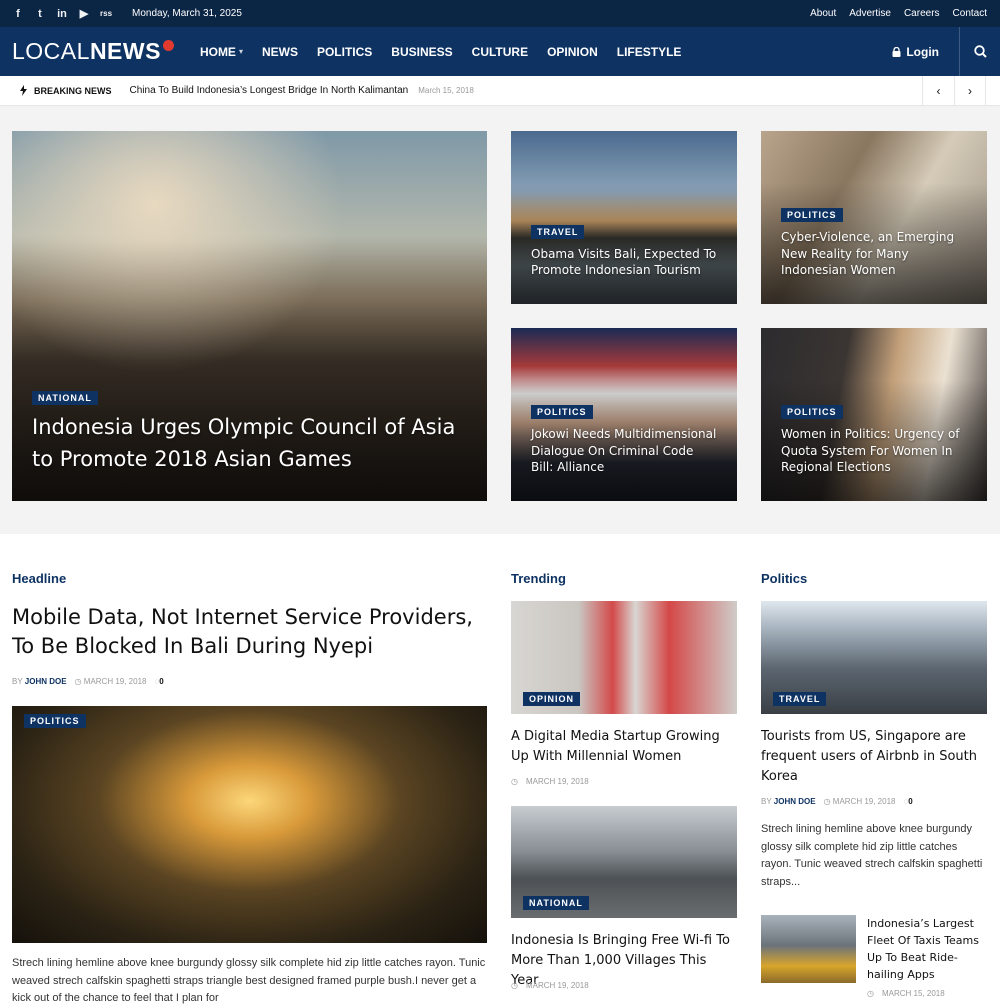 Image resolution: width=1000 pixels, height=1008 pixels. What do you see at coordinates (913, 993) in the screenshot?
I see `post-date-text: MARCH 15, 2018` at bounding box center [913, 993].